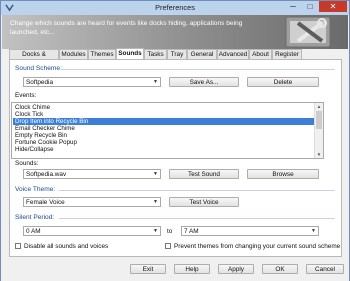  What do you see at coordinates (164, 142) in the screenshot?
I see `list-item: Fortune Cookie Popup` at bounding box center [164, 142].